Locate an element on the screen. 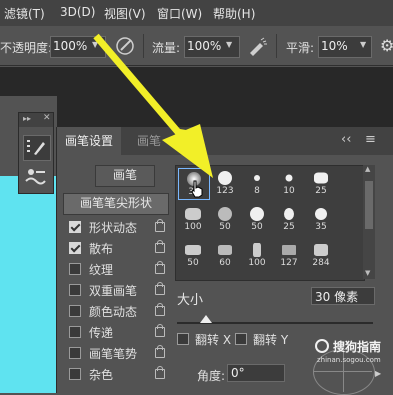 The width and height of the screenshot is (393, 395). menu-filter: 滤镜(T) is located at coordinates (24, 13).